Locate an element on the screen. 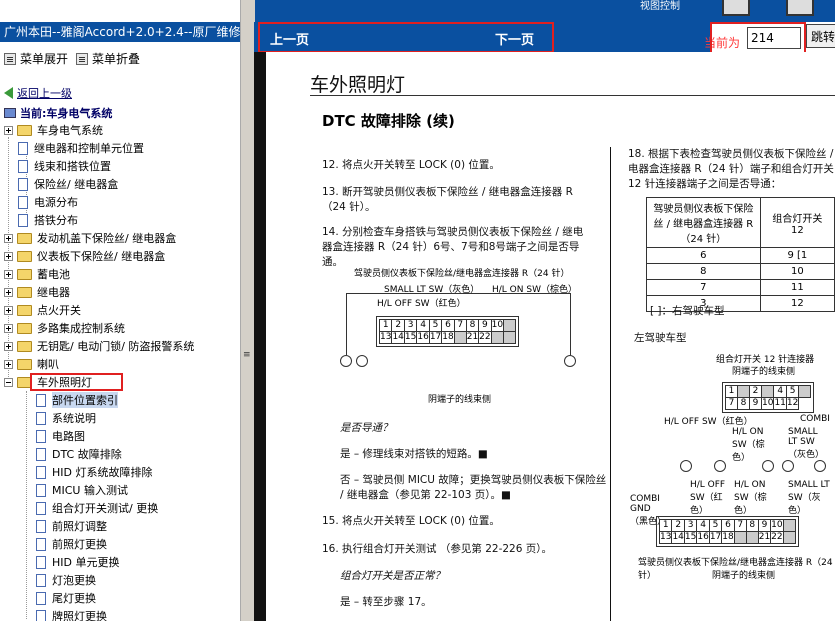  pane-splitter is located at coordinates (247, 310).